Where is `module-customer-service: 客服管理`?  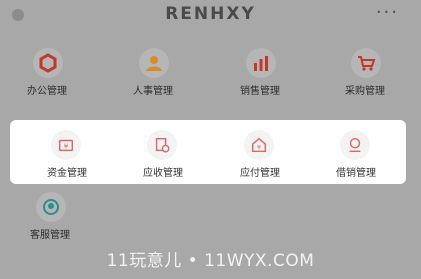 module-customer-service: 客服管理 is located at coordinates (50, 222).